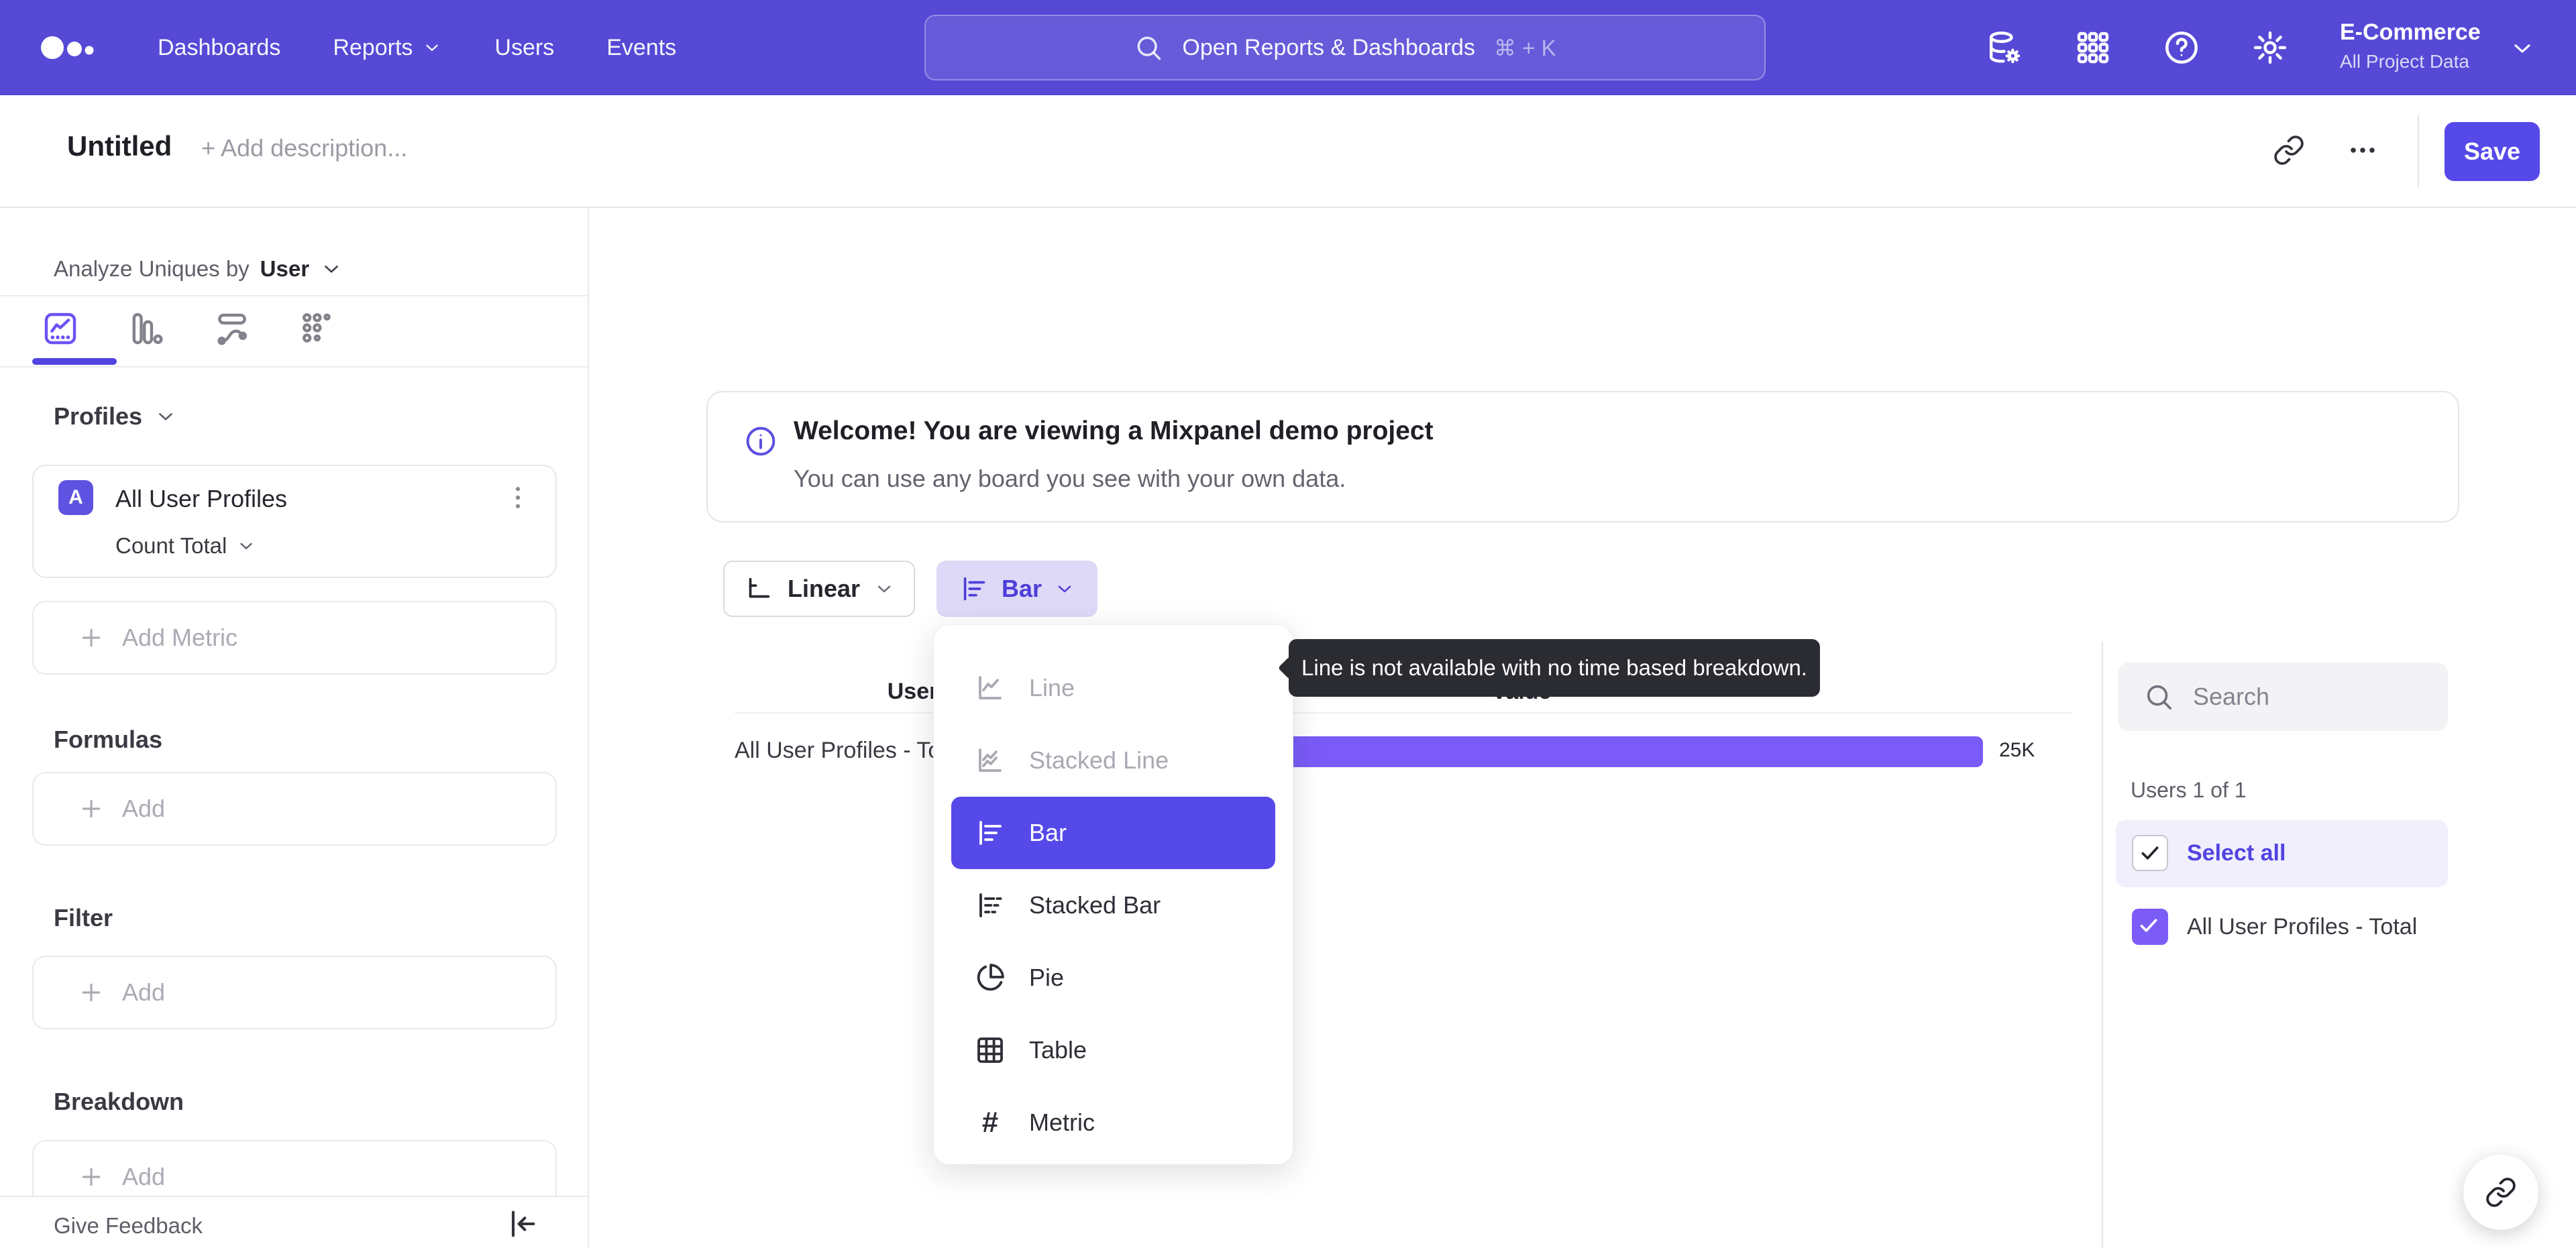 This screenshot has height=1248, width=2576. I want to click on chart-type-selector-button: Bar, so click(1016, 589).